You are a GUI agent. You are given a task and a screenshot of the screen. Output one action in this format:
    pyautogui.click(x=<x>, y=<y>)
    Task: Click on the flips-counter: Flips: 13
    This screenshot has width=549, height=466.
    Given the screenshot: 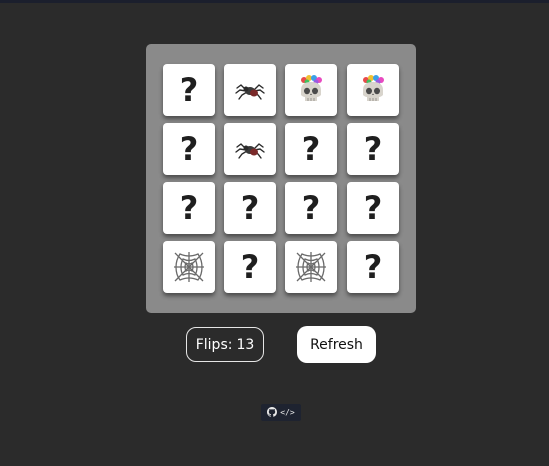 What is the action you would take?
    pyautogui.click(x=225, y=344)
    